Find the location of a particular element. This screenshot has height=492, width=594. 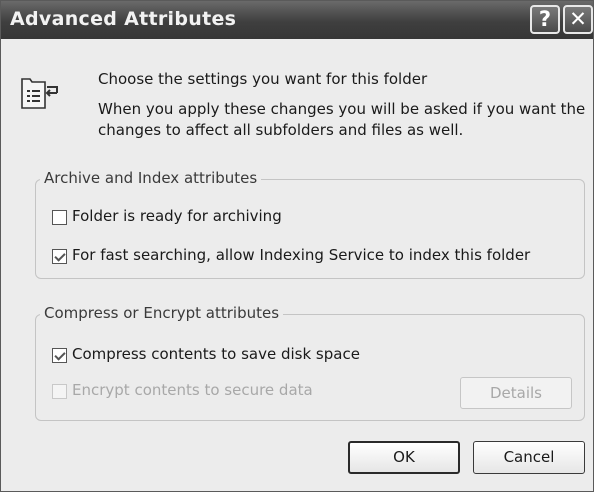

close-icon: ✕ is located at coordinates (578, 19).